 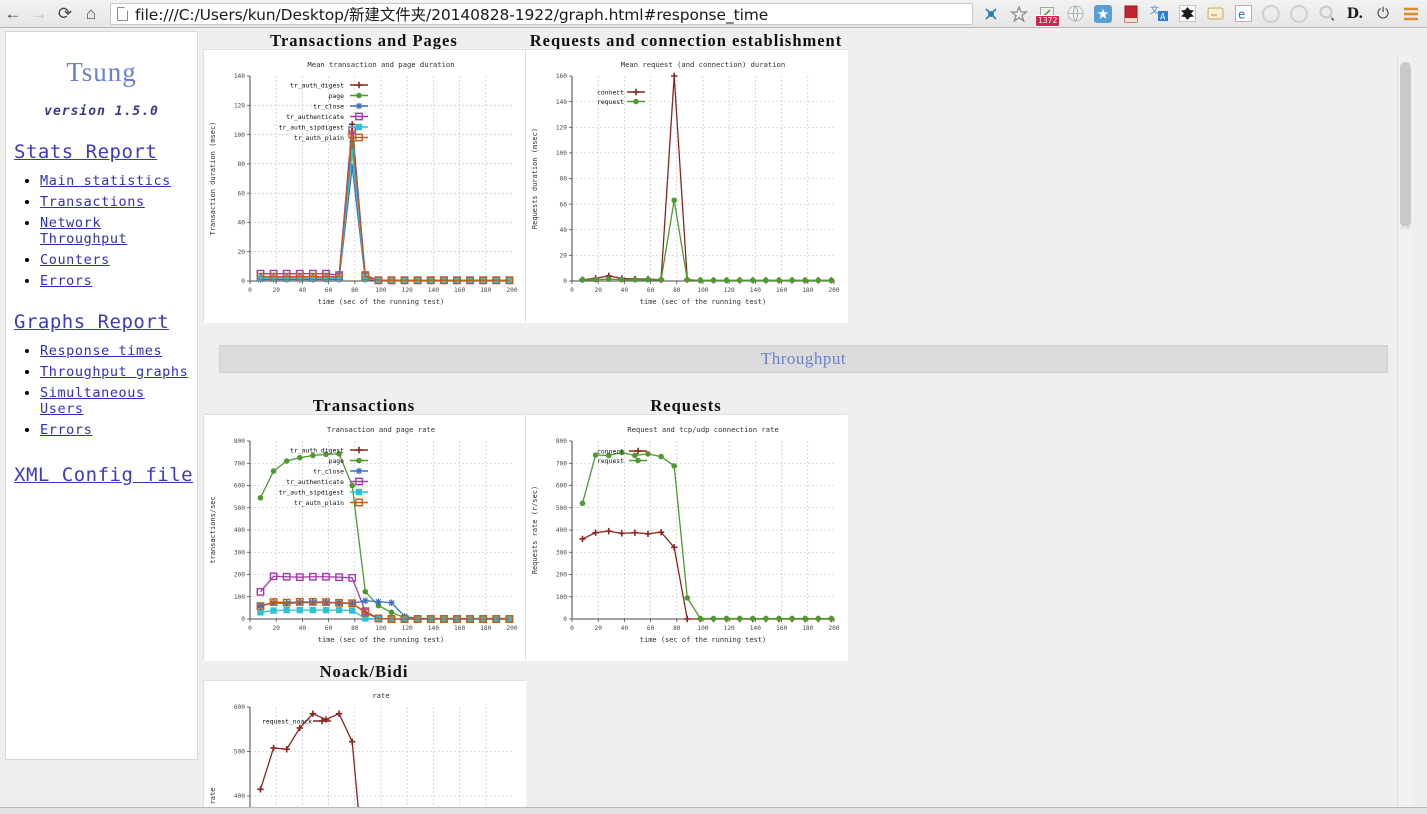 I want to click on svg-text: connect, so click(x=610, y=451).